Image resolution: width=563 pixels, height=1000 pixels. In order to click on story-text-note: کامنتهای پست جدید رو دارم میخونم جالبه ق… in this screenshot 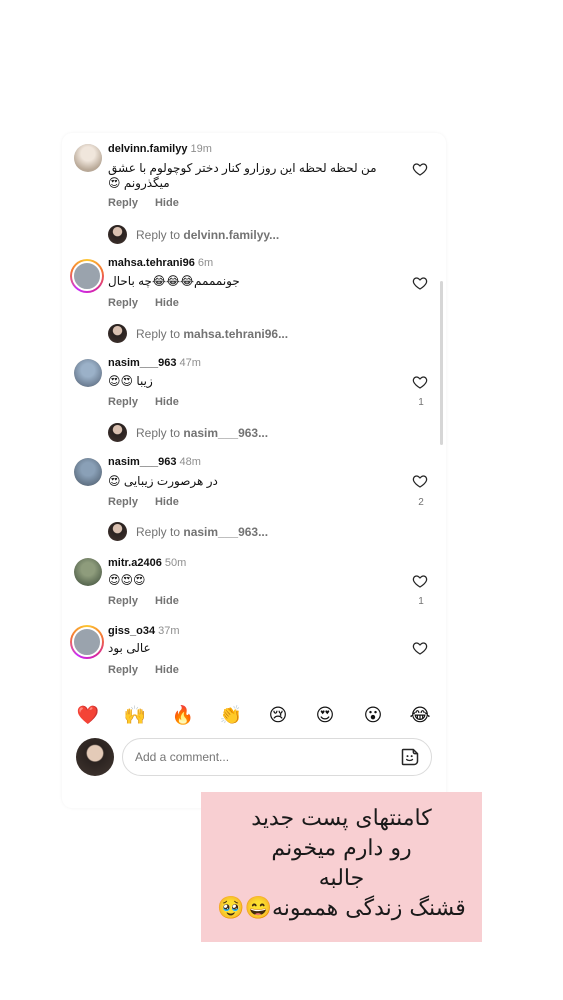, I will do `click(341, 867)`.